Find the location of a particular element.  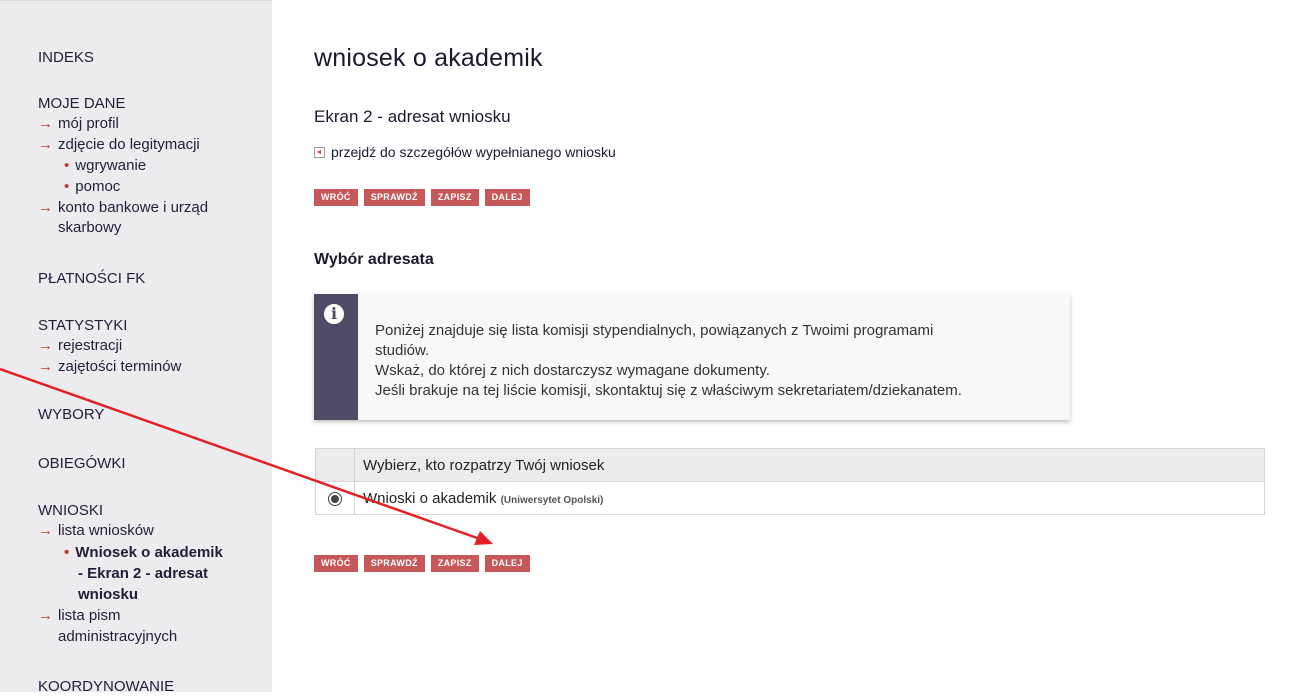

sidebar-item-lista-pism-cont: administracyjnych is located at coordinates (117, 637).